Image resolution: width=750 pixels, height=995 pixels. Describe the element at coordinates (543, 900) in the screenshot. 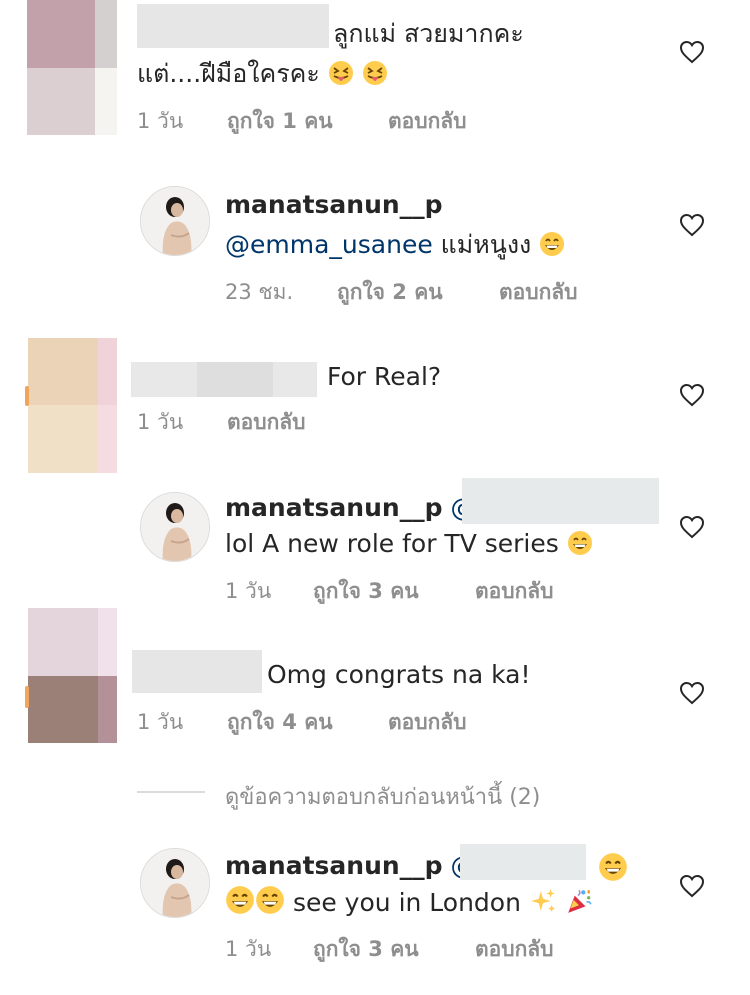

I see `sparkles-icon` at that location.